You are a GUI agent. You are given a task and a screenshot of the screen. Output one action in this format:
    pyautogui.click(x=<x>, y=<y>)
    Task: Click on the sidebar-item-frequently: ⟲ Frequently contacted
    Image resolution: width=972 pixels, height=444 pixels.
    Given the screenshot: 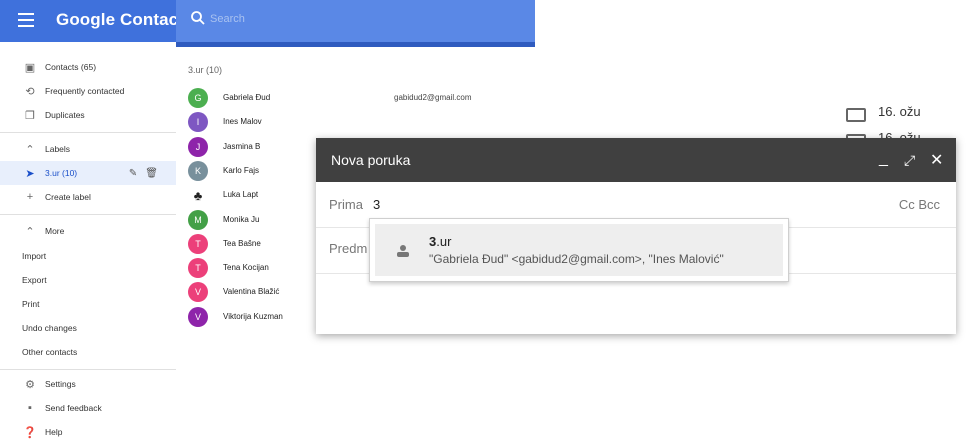 What is the action you would take?
    pyautogui.click(x=88, y=91)
    